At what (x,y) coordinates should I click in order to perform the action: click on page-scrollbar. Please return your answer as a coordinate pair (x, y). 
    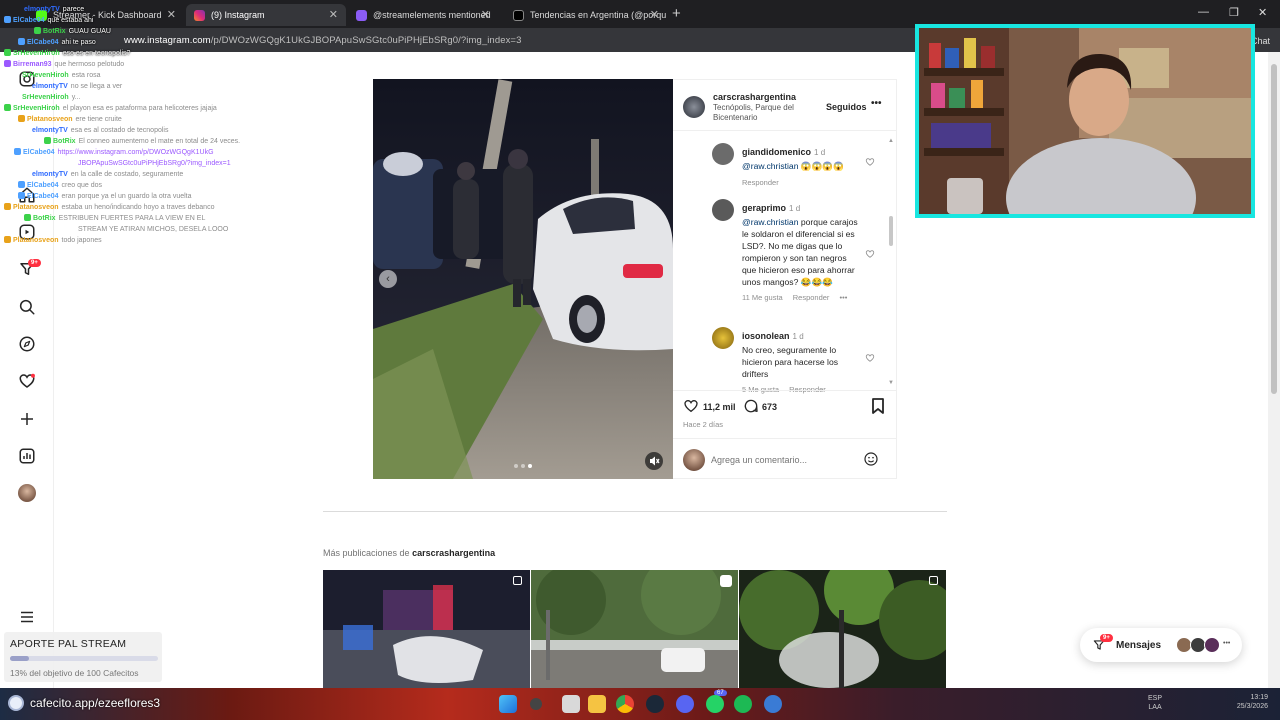
    Looking at the image, I should click on (1274, 370).